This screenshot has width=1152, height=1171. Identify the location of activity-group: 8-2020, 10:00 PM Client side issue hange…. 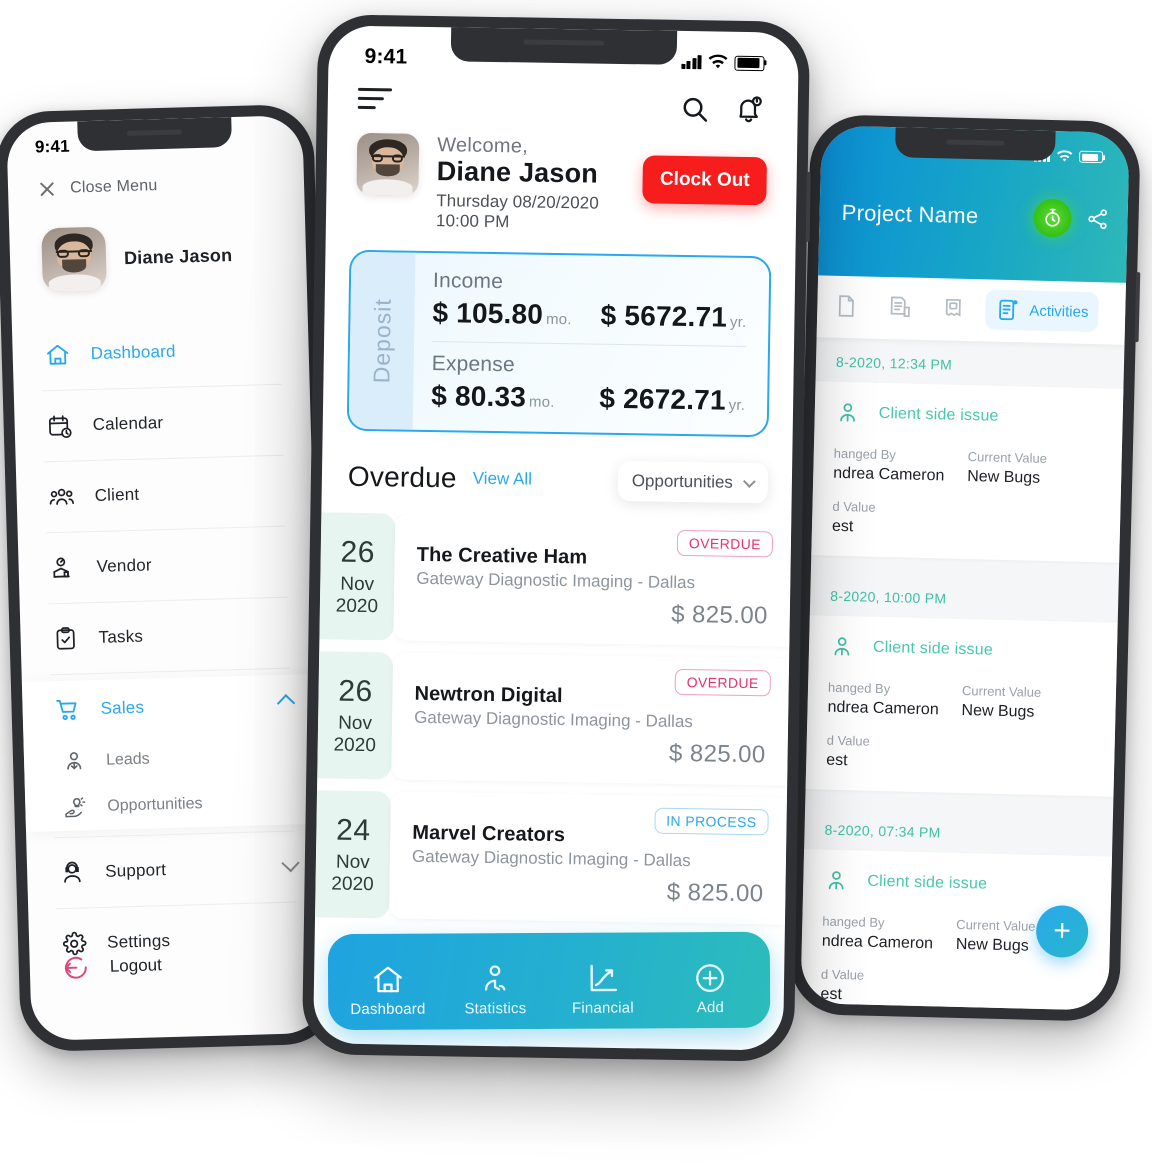
(962, 691).